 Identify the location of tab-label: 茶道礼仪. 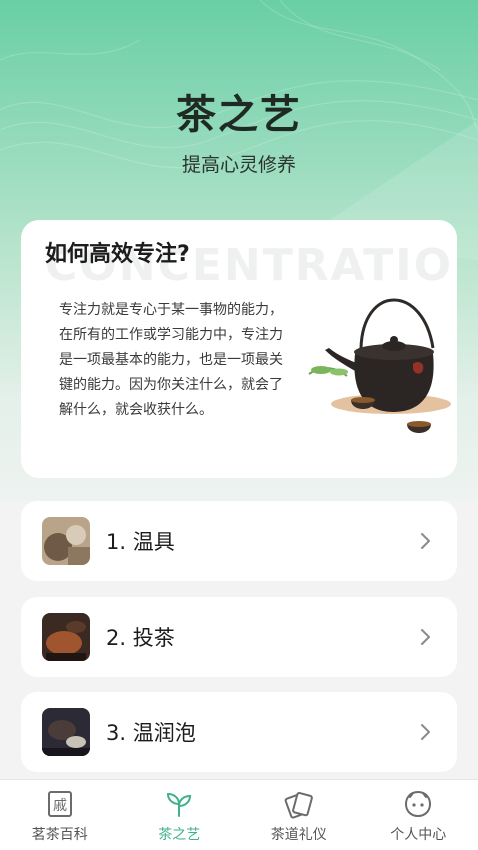
(298, 835).